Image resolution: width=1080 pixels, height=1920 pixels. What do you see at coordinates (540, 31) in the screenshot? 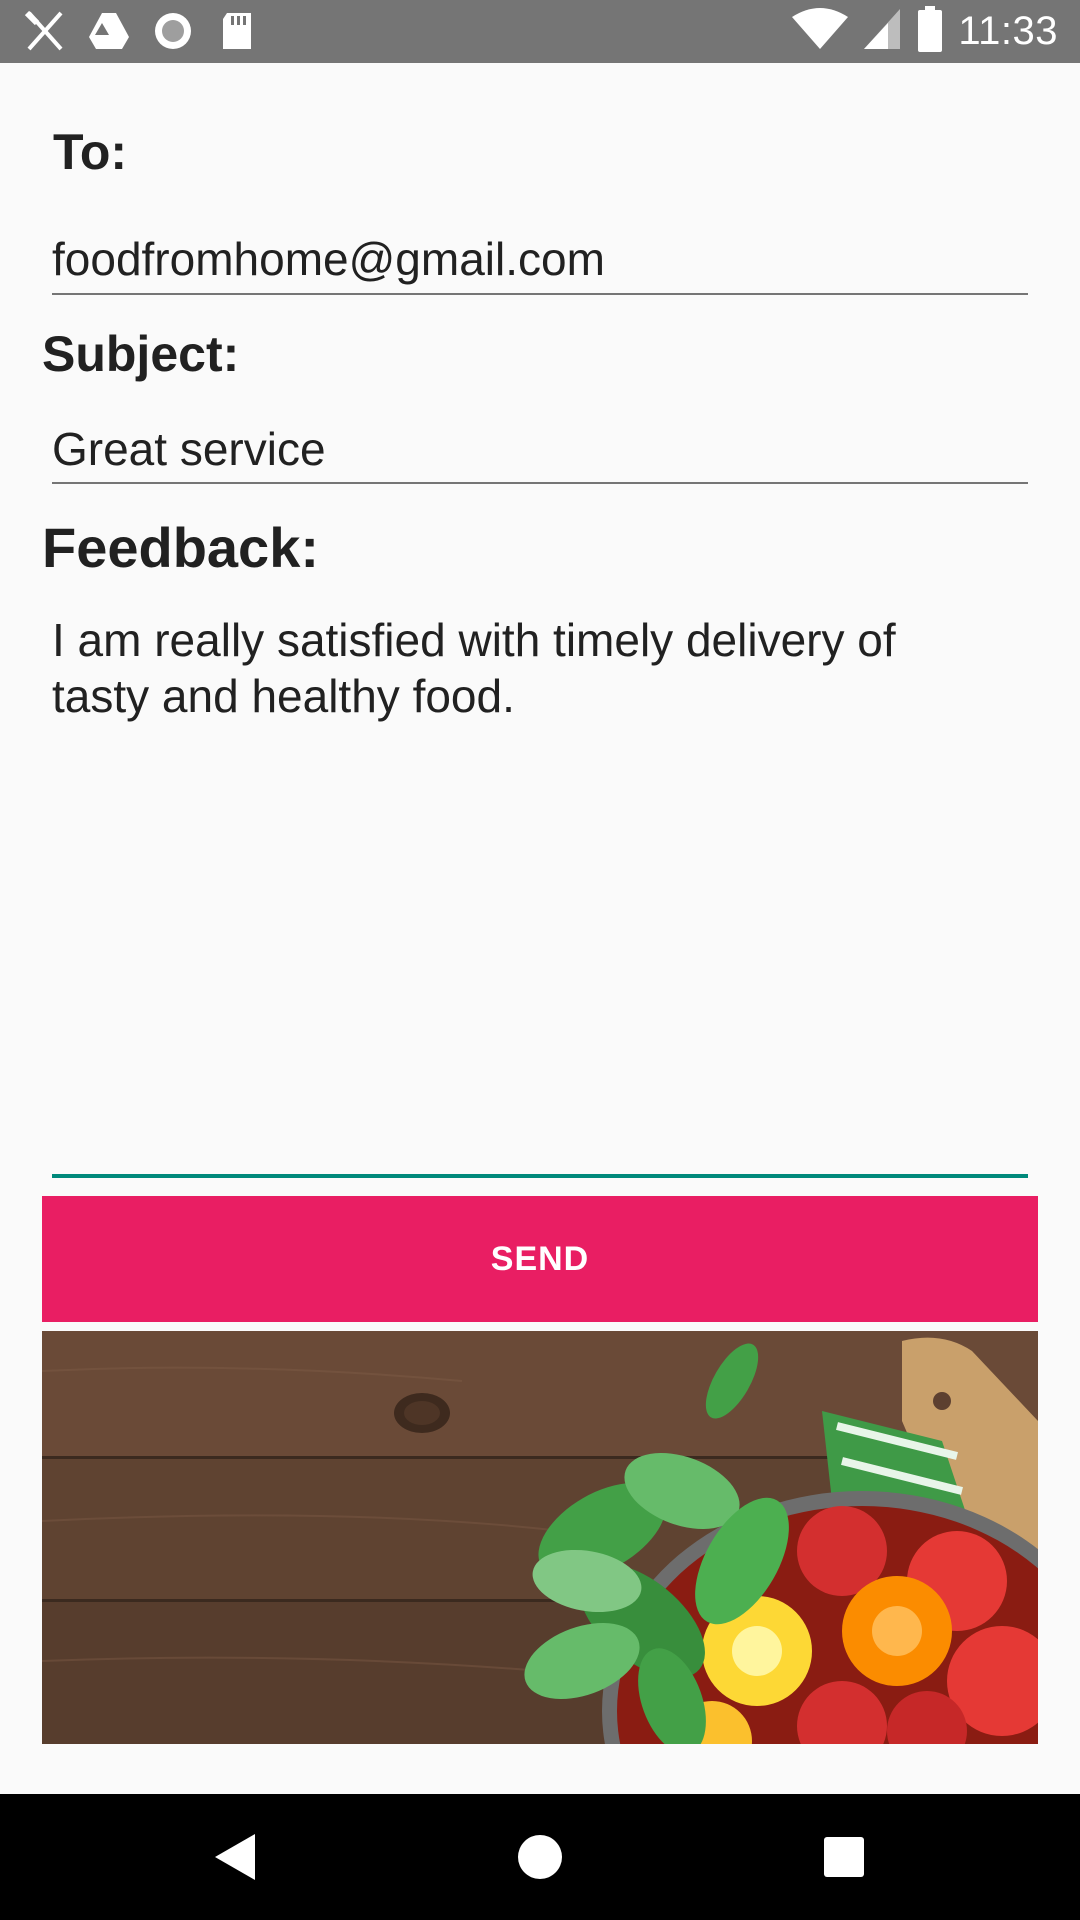
I see `status-bar: 11:33` at bounding box center [540, 31].